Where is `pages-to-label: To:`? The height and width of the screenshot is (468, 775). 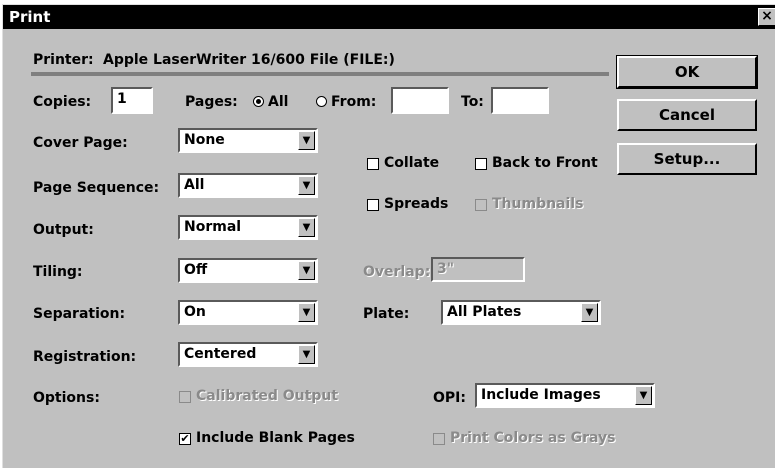 pages-to-label: To: is located at coordinates (472, 102).